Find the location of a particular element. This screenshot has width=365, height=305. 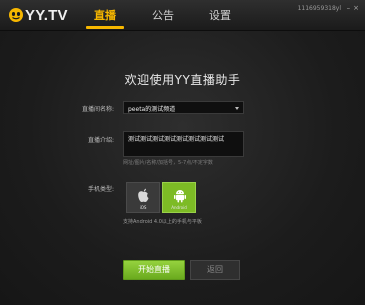

active-tab-indicator is located at coordinates (105, 27).